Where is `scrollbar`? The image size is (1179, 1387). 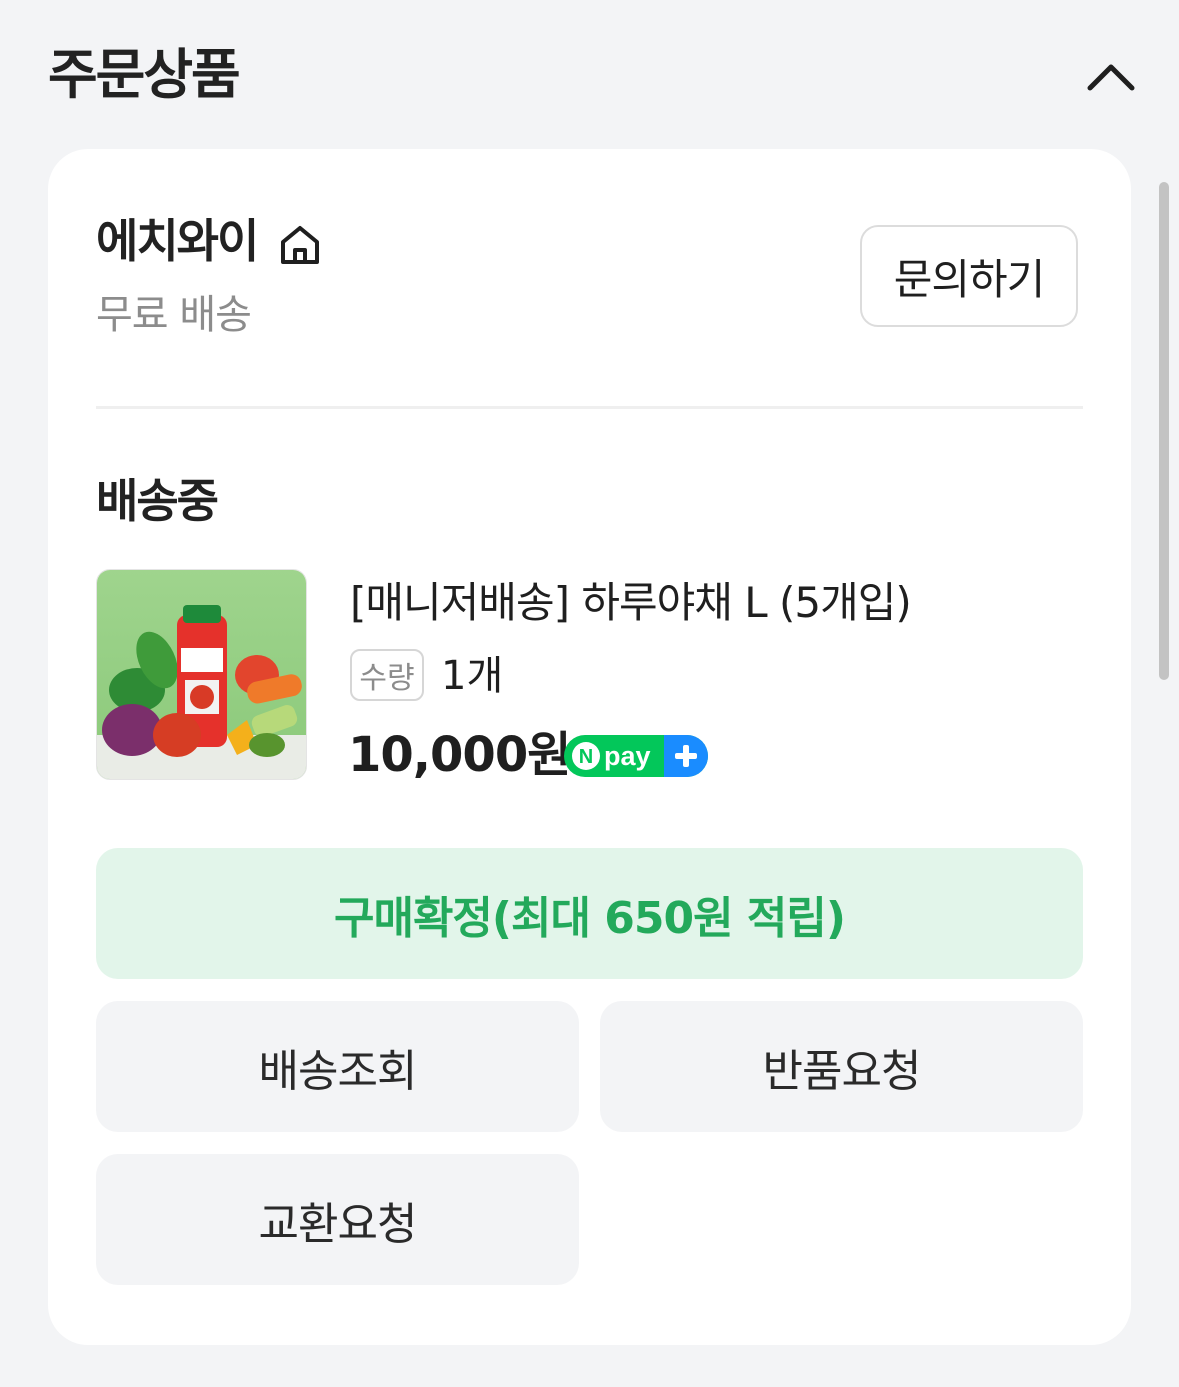 scrollbar is located at coordinates (1164, 431).